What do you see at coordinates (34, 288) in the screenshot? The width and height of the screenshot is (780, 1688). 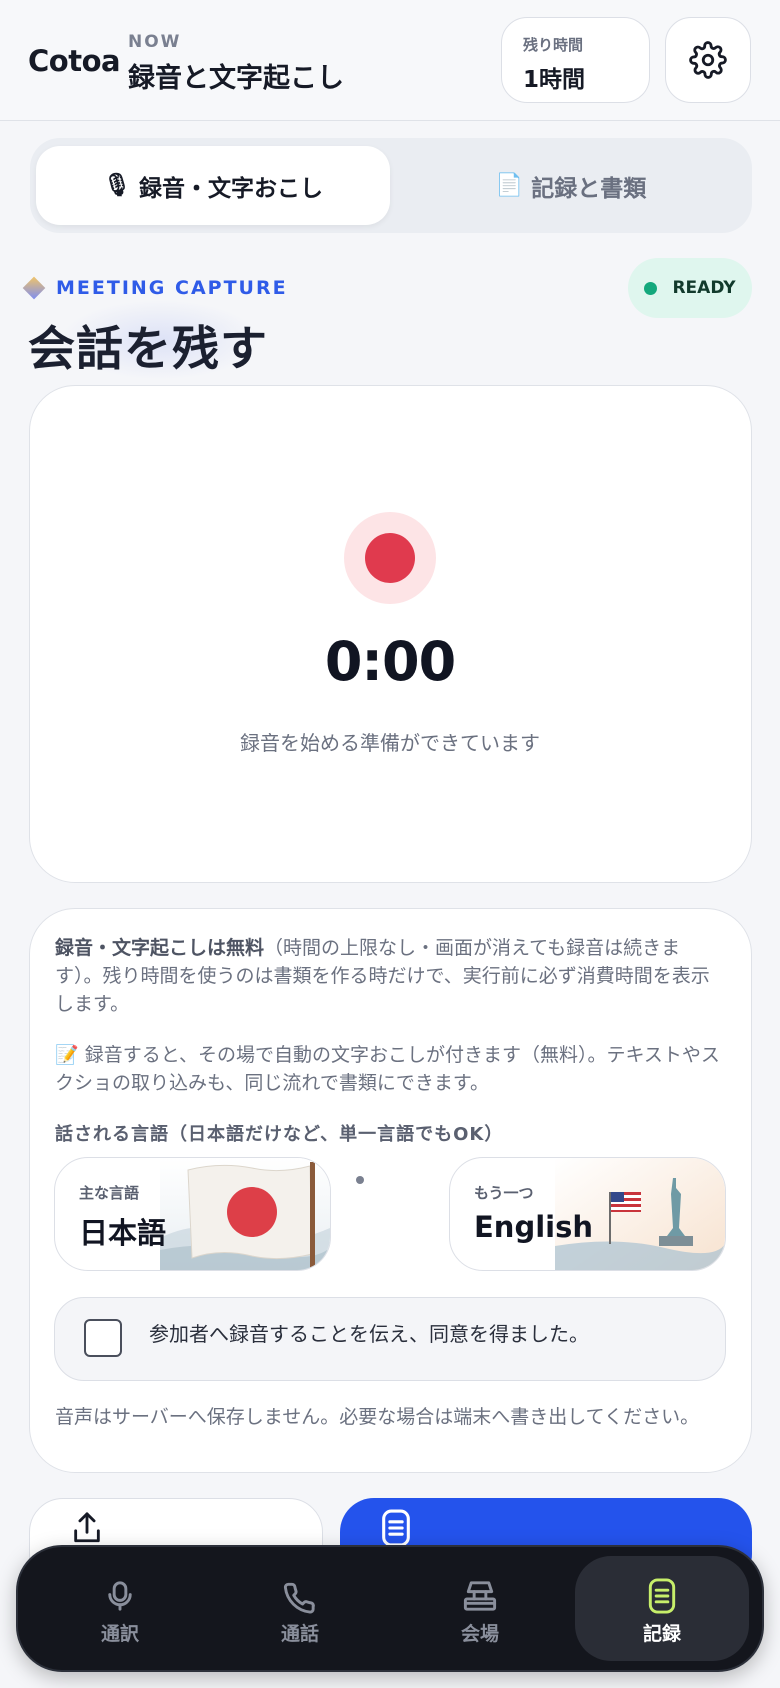 I see `diamond-icon` at bounding box center [34, 288].